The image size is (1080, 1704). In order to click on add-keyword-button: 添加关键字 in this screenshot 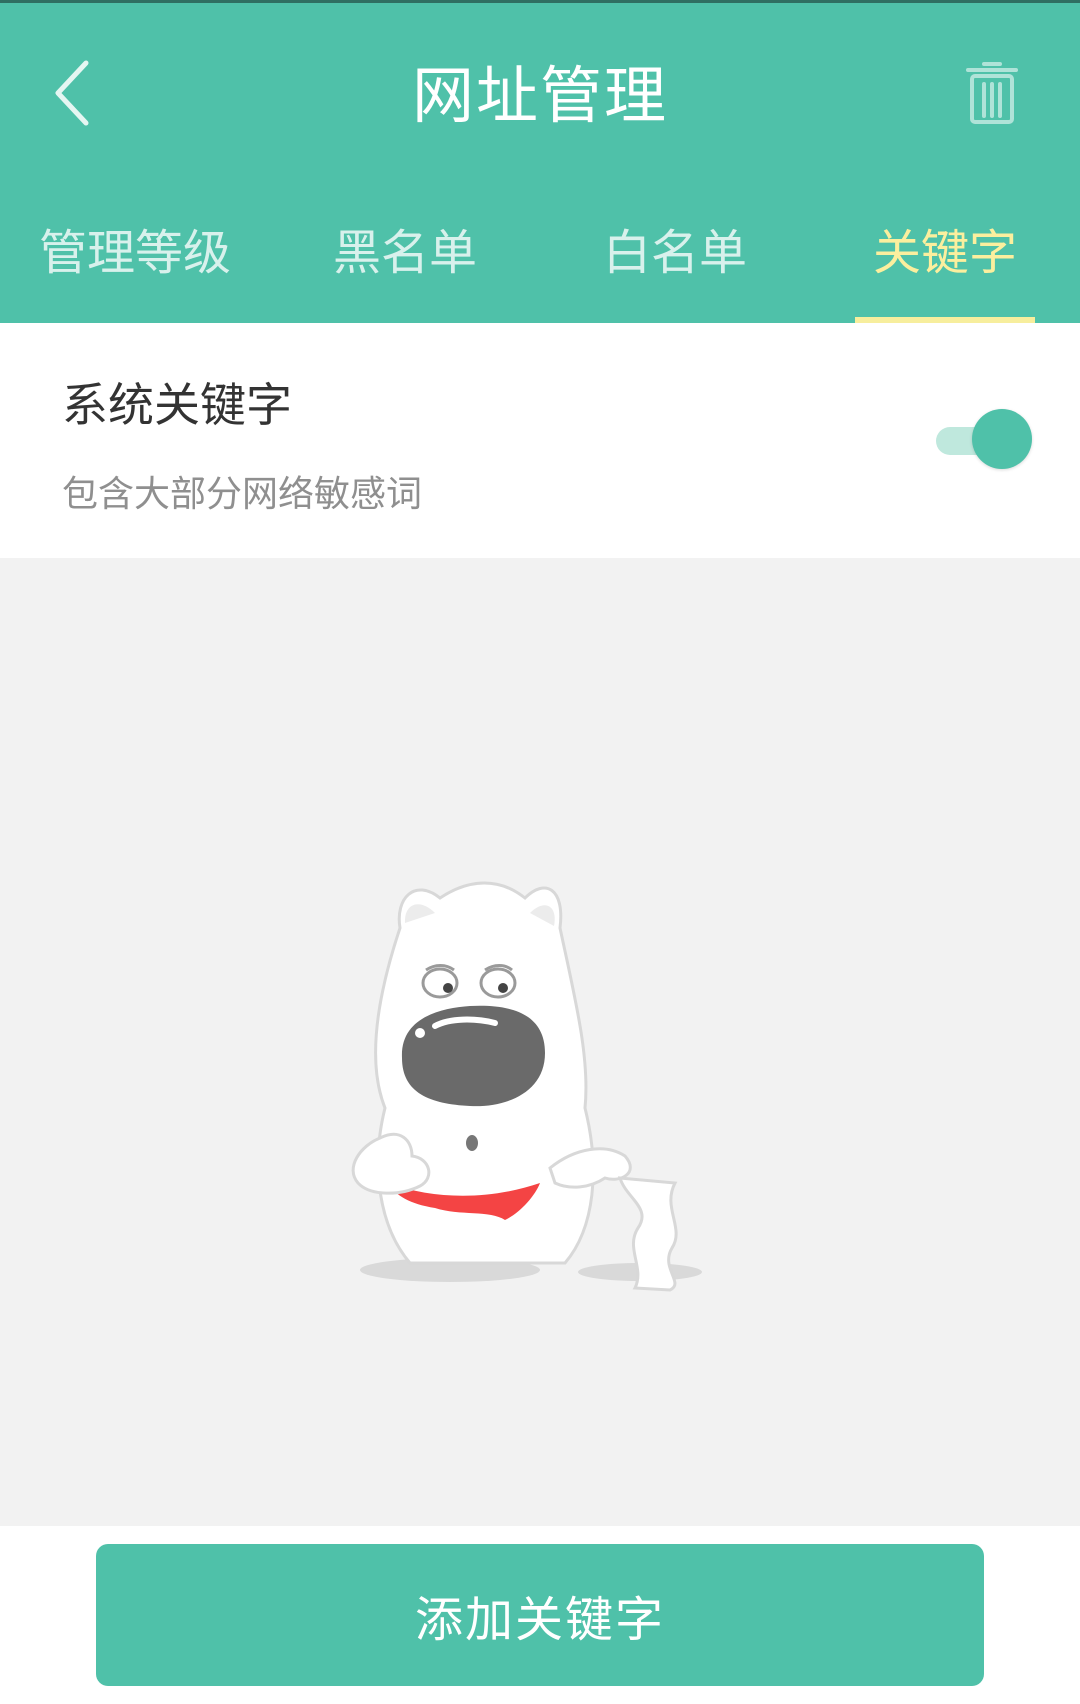, I will do `click(540, 1615)`.